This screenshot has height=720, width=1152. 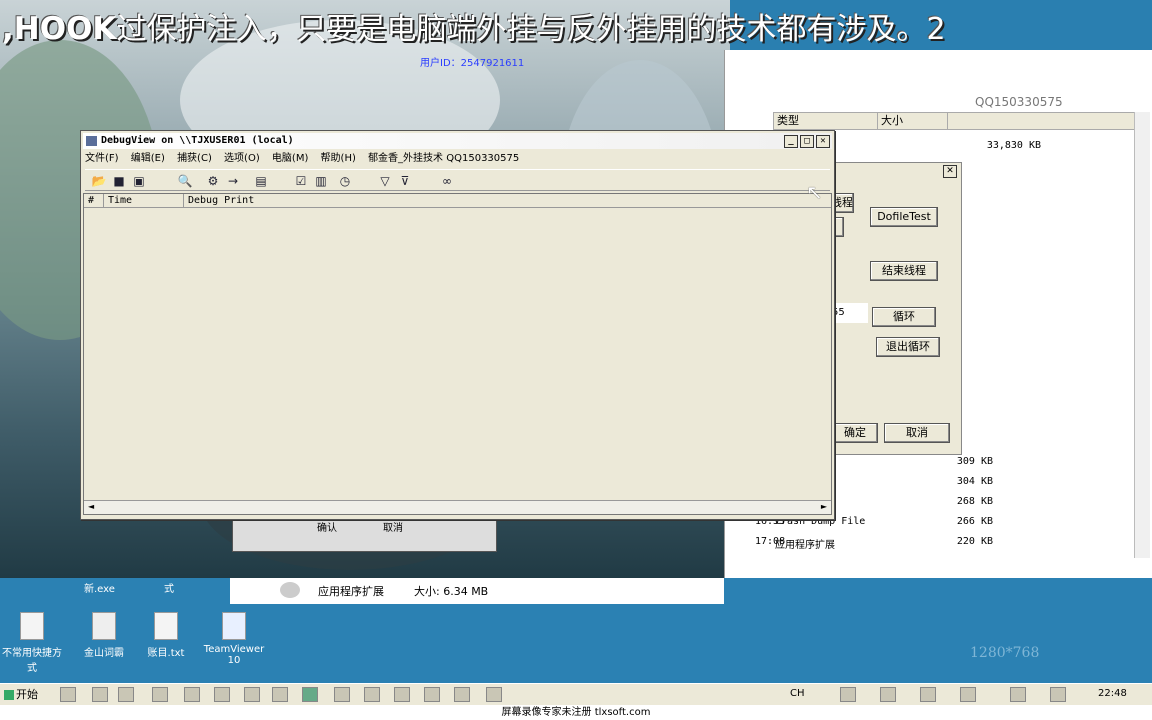 What do you see at coordinates (457, 507) in the screenshot?
I see `horizontal-scrollbar: ◄ ►` at bounding box center [457, 507].